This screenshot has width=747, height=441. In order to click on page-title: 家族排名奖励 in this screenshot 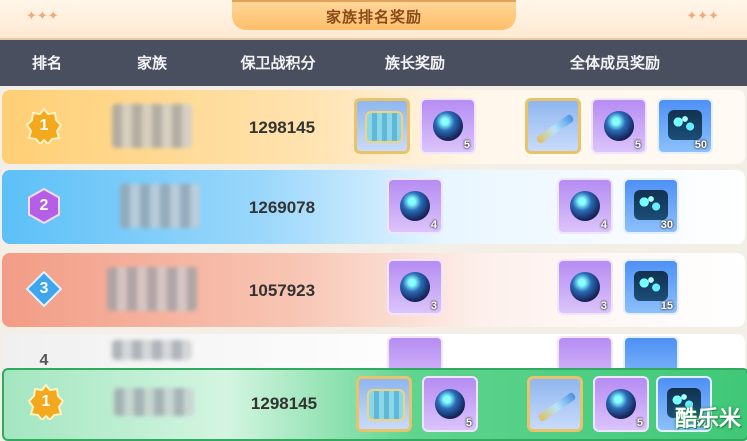, I will do `click(373, 17)`.